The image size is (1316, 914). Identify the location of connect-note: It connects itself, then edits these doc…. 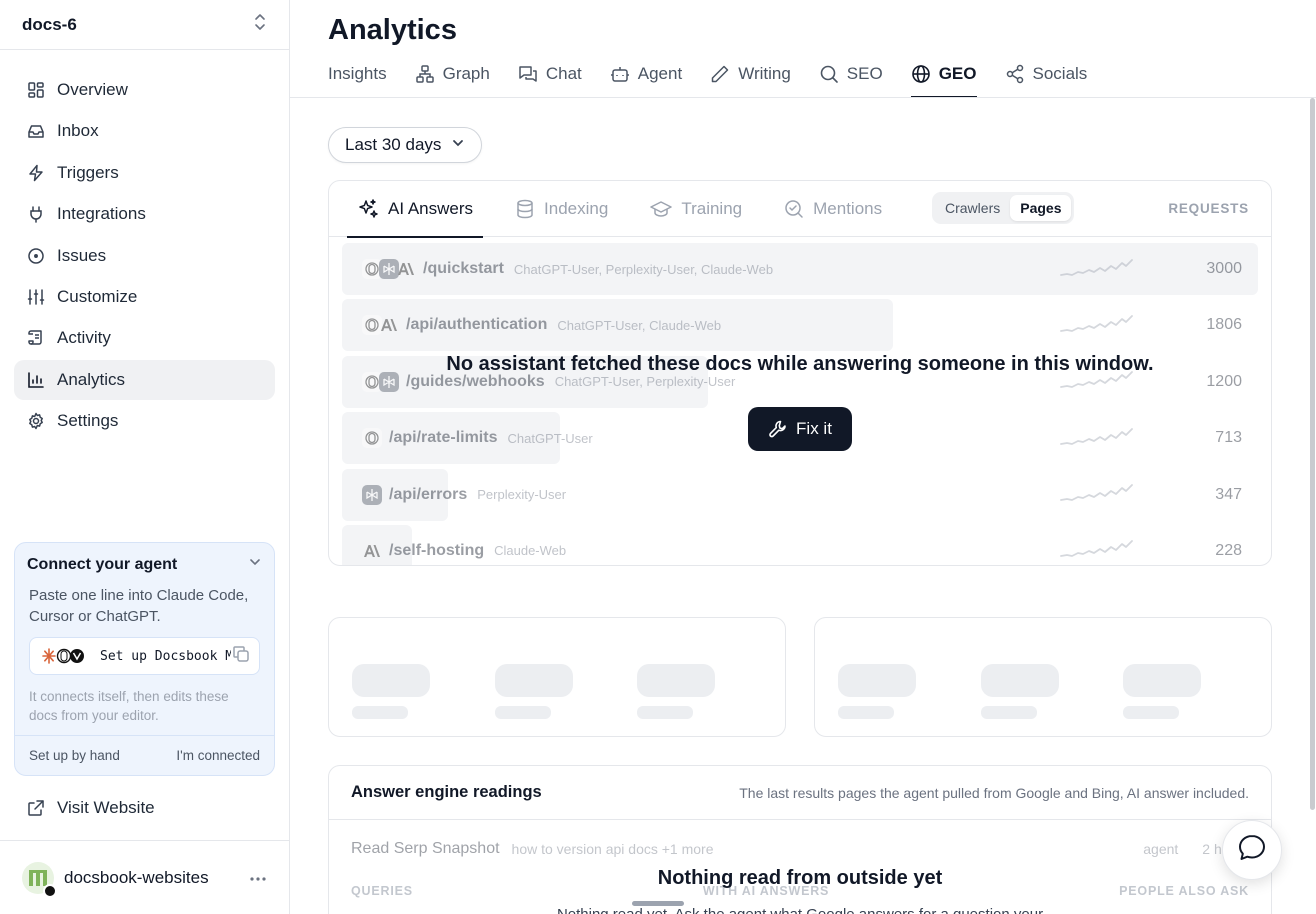
(129, 706).